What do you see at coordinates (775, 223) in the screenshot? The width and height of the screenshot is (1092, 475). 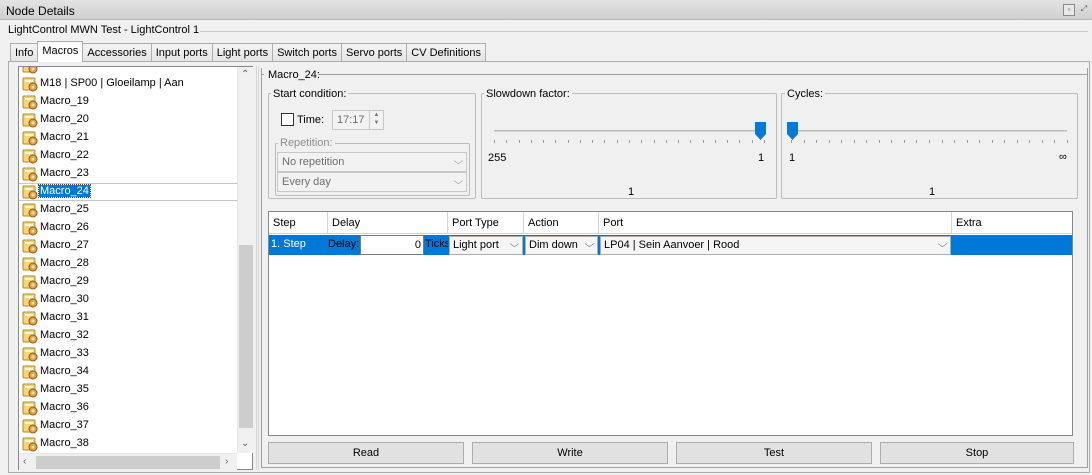 I see `header-port: Port` at bounding box center [775, 223].